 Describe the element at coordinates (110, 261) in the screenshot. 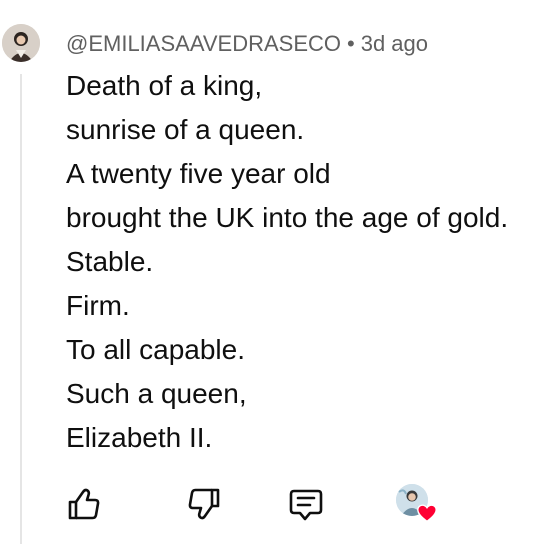

I see `comment-line: Stable.` at that location.